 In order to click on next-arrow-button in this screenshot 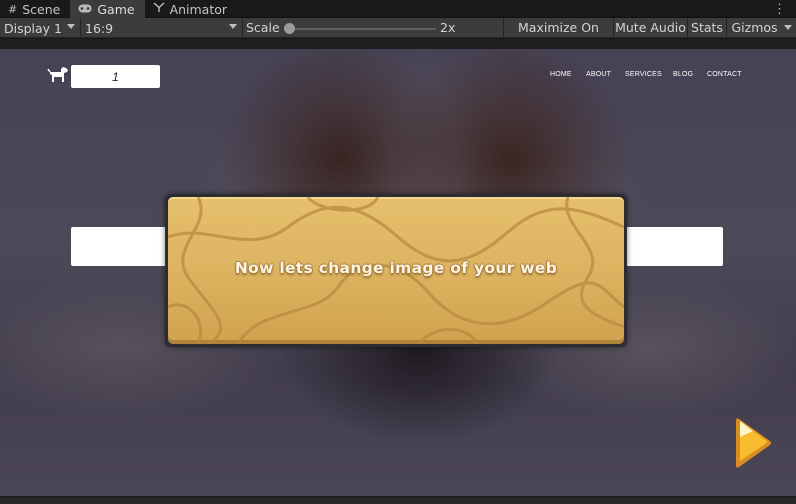, I will do `click(754, 445)`.